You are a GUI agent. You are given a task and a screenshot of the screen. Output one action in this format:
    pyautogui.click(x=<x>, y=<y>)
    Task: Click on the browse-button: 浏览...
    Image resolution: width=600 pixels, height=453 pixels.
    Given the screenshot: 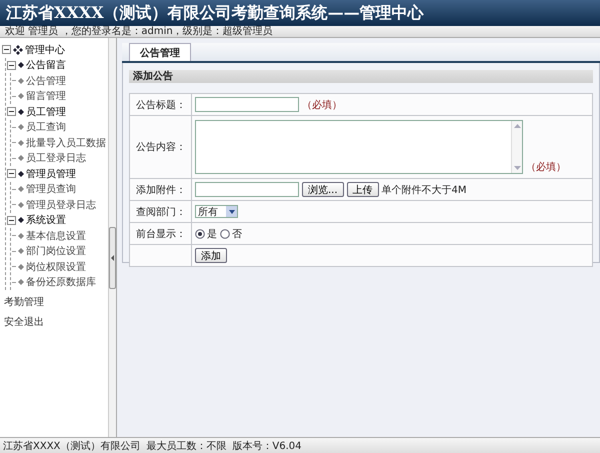 What is the action you would take?
    pyautogui.click(x=323, y=189)
    